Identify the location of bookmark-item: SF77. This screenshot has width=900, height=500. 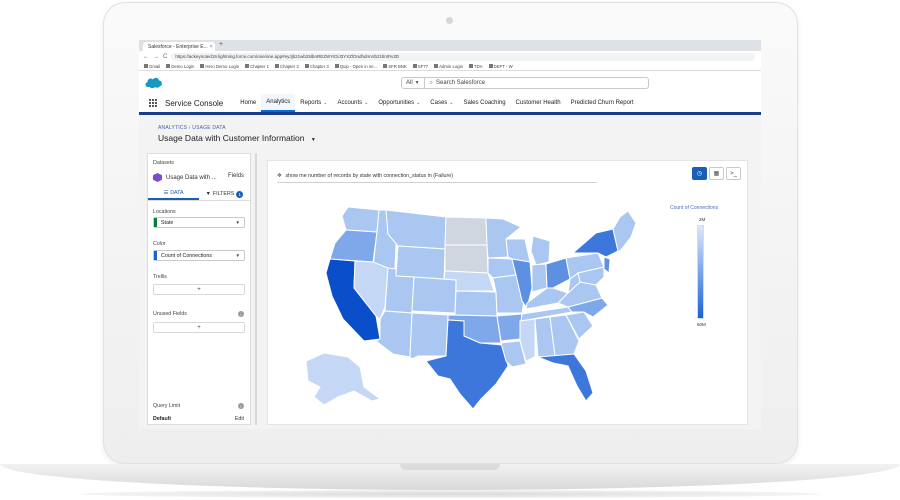
(420, 66).